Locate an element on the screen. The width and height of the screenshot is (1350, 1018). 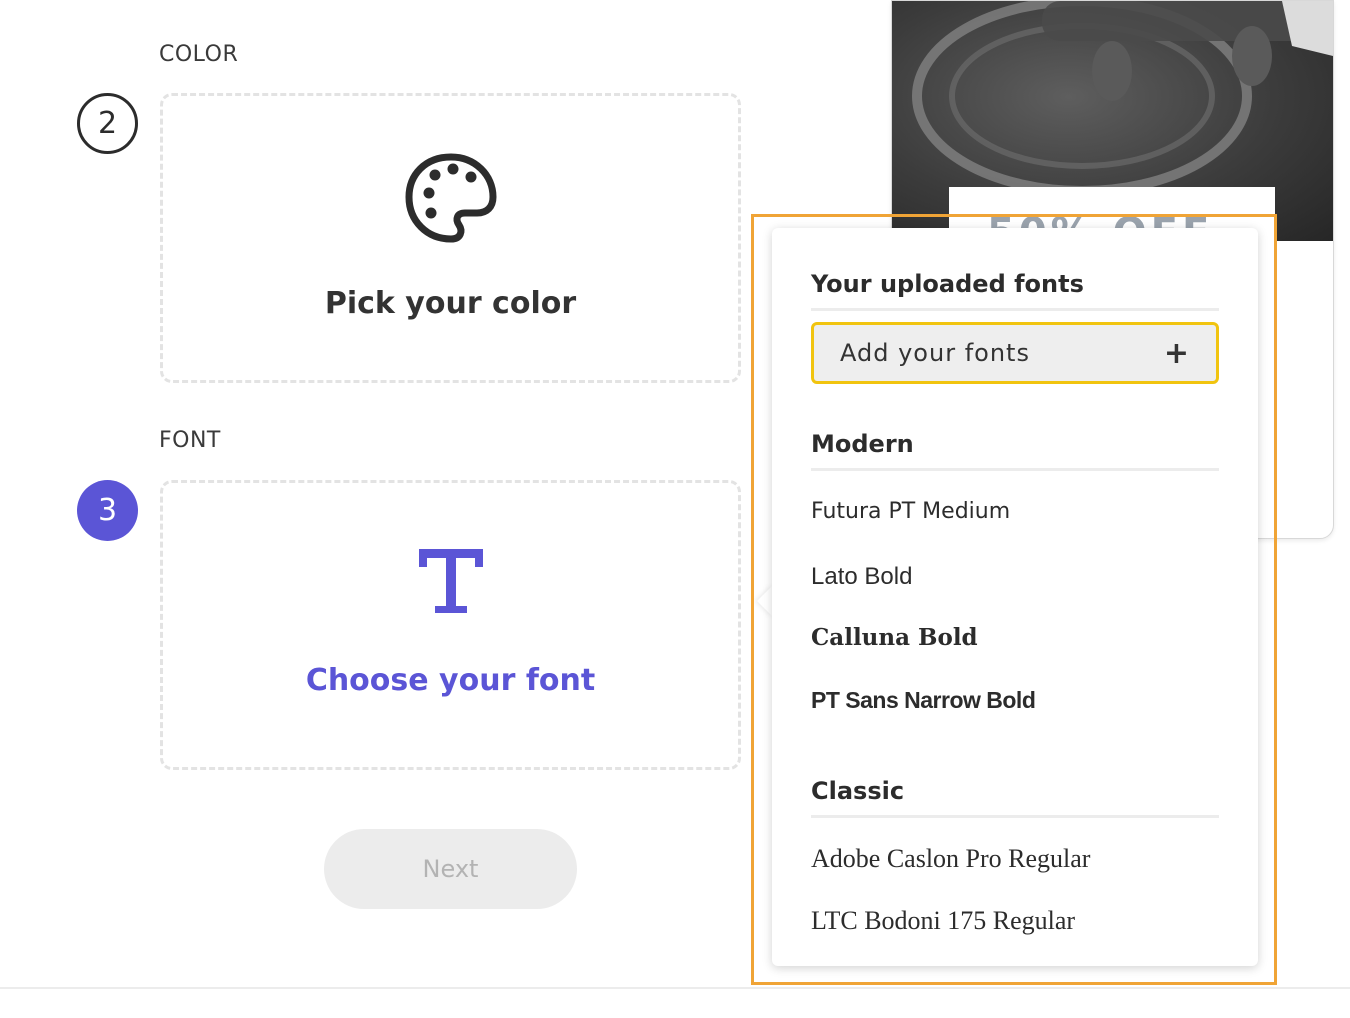
pick-color-card: Pick your color is located at coordinates (450, 238).